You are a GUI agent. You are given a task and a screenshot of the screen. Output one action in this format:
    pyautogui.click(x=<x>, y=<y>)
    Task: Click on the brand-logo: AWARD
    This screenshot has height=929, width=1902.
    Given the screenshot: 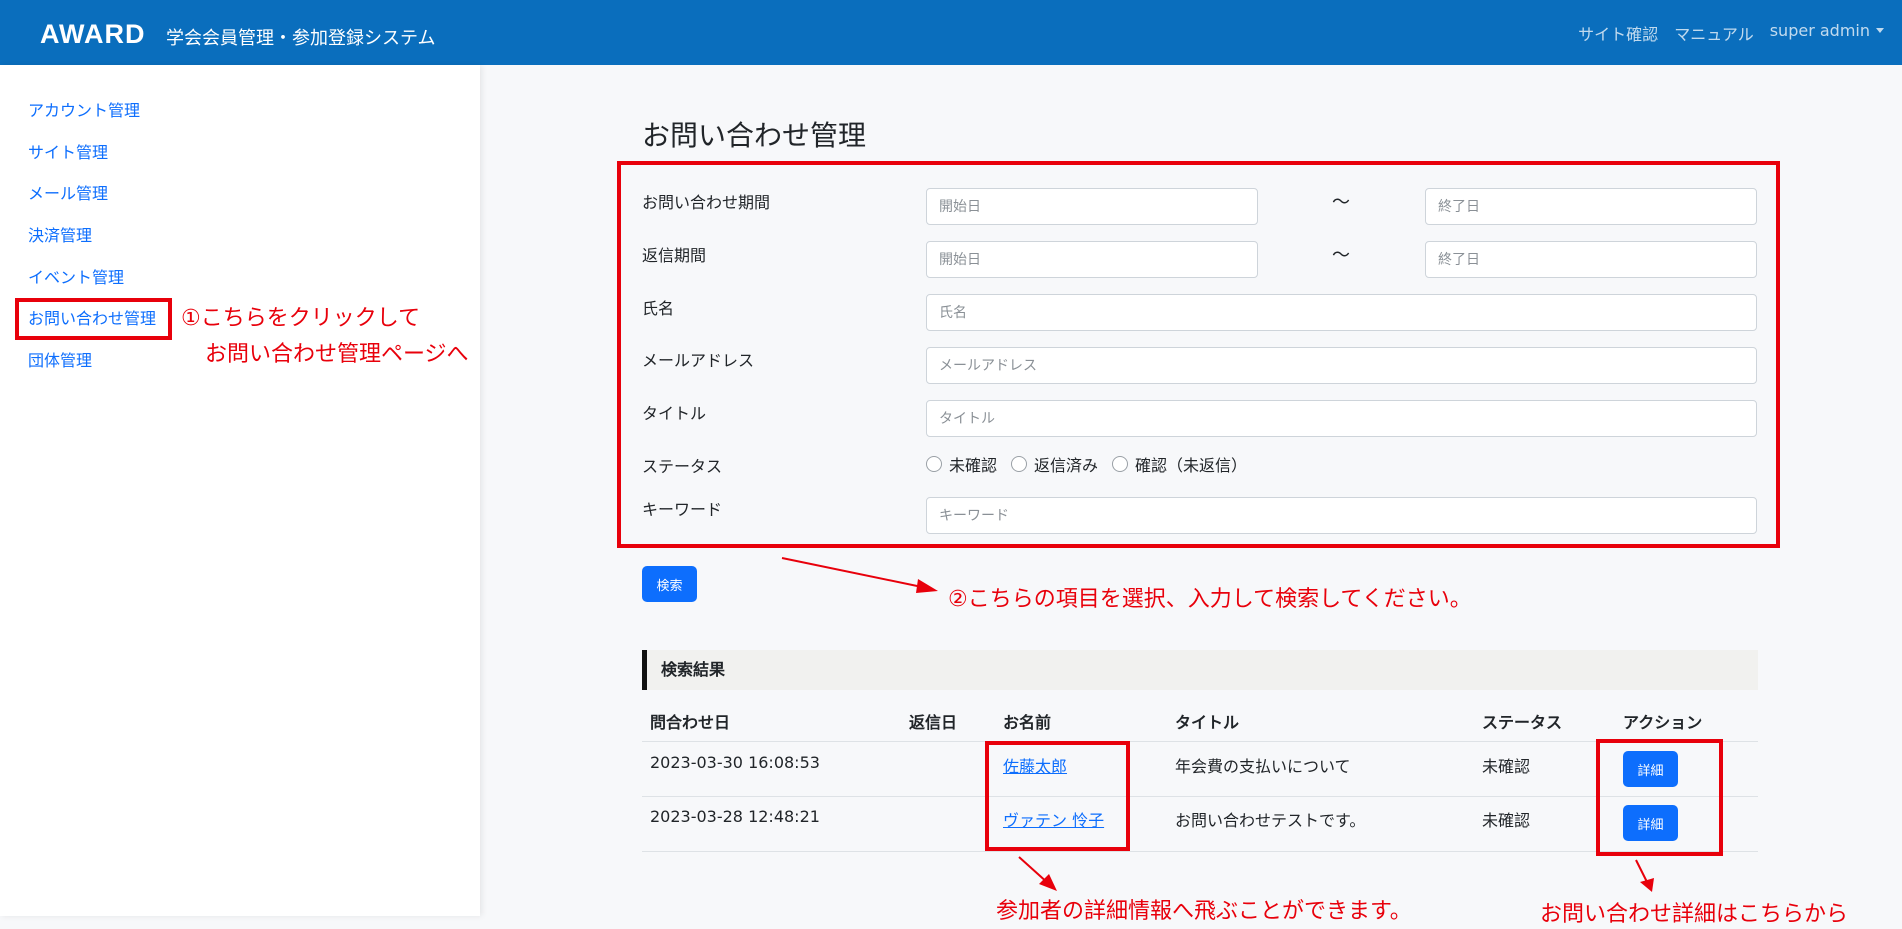 What is the action you would take?
    pyautogui.click(x=93, y=34)
    